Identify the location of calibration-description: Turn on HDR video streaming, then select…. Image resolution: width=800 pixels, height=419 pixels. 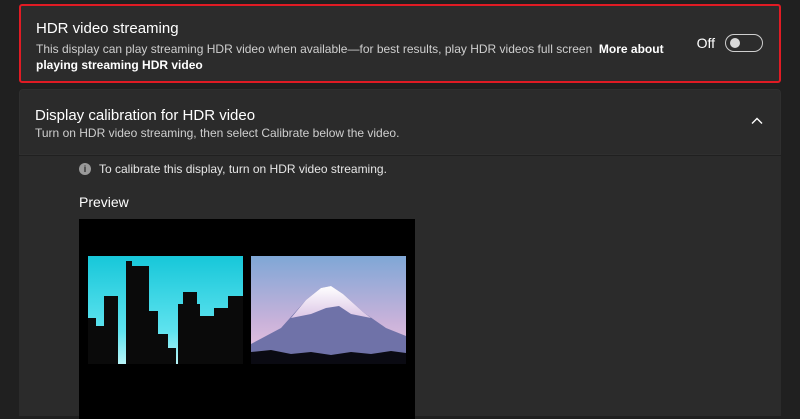
(217, 133).